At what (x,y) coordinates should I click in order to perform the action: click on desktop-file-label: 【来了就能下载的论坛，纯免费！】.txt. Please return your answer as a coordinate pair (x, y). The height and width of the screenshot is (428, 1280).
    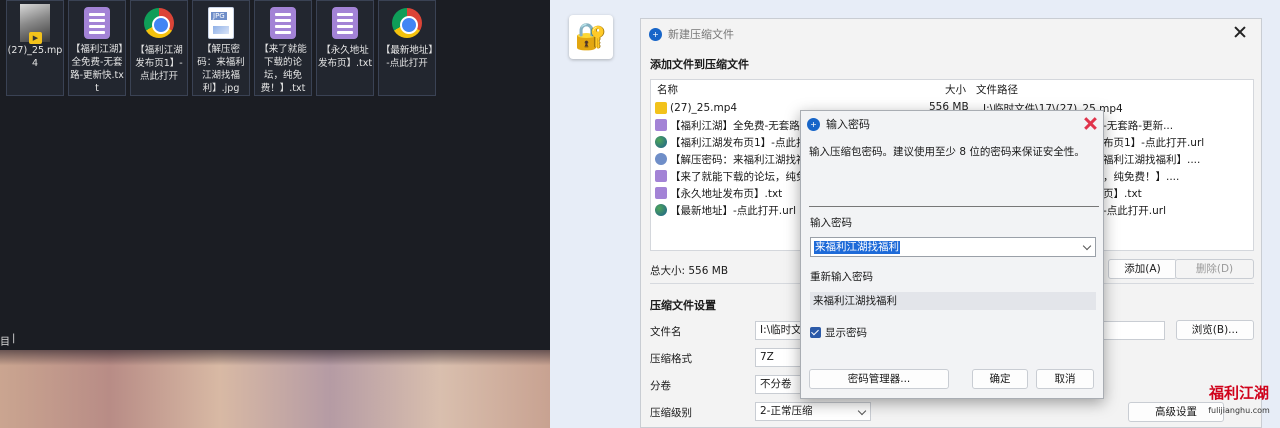
    Looking at the image, I should click on (283, 69).